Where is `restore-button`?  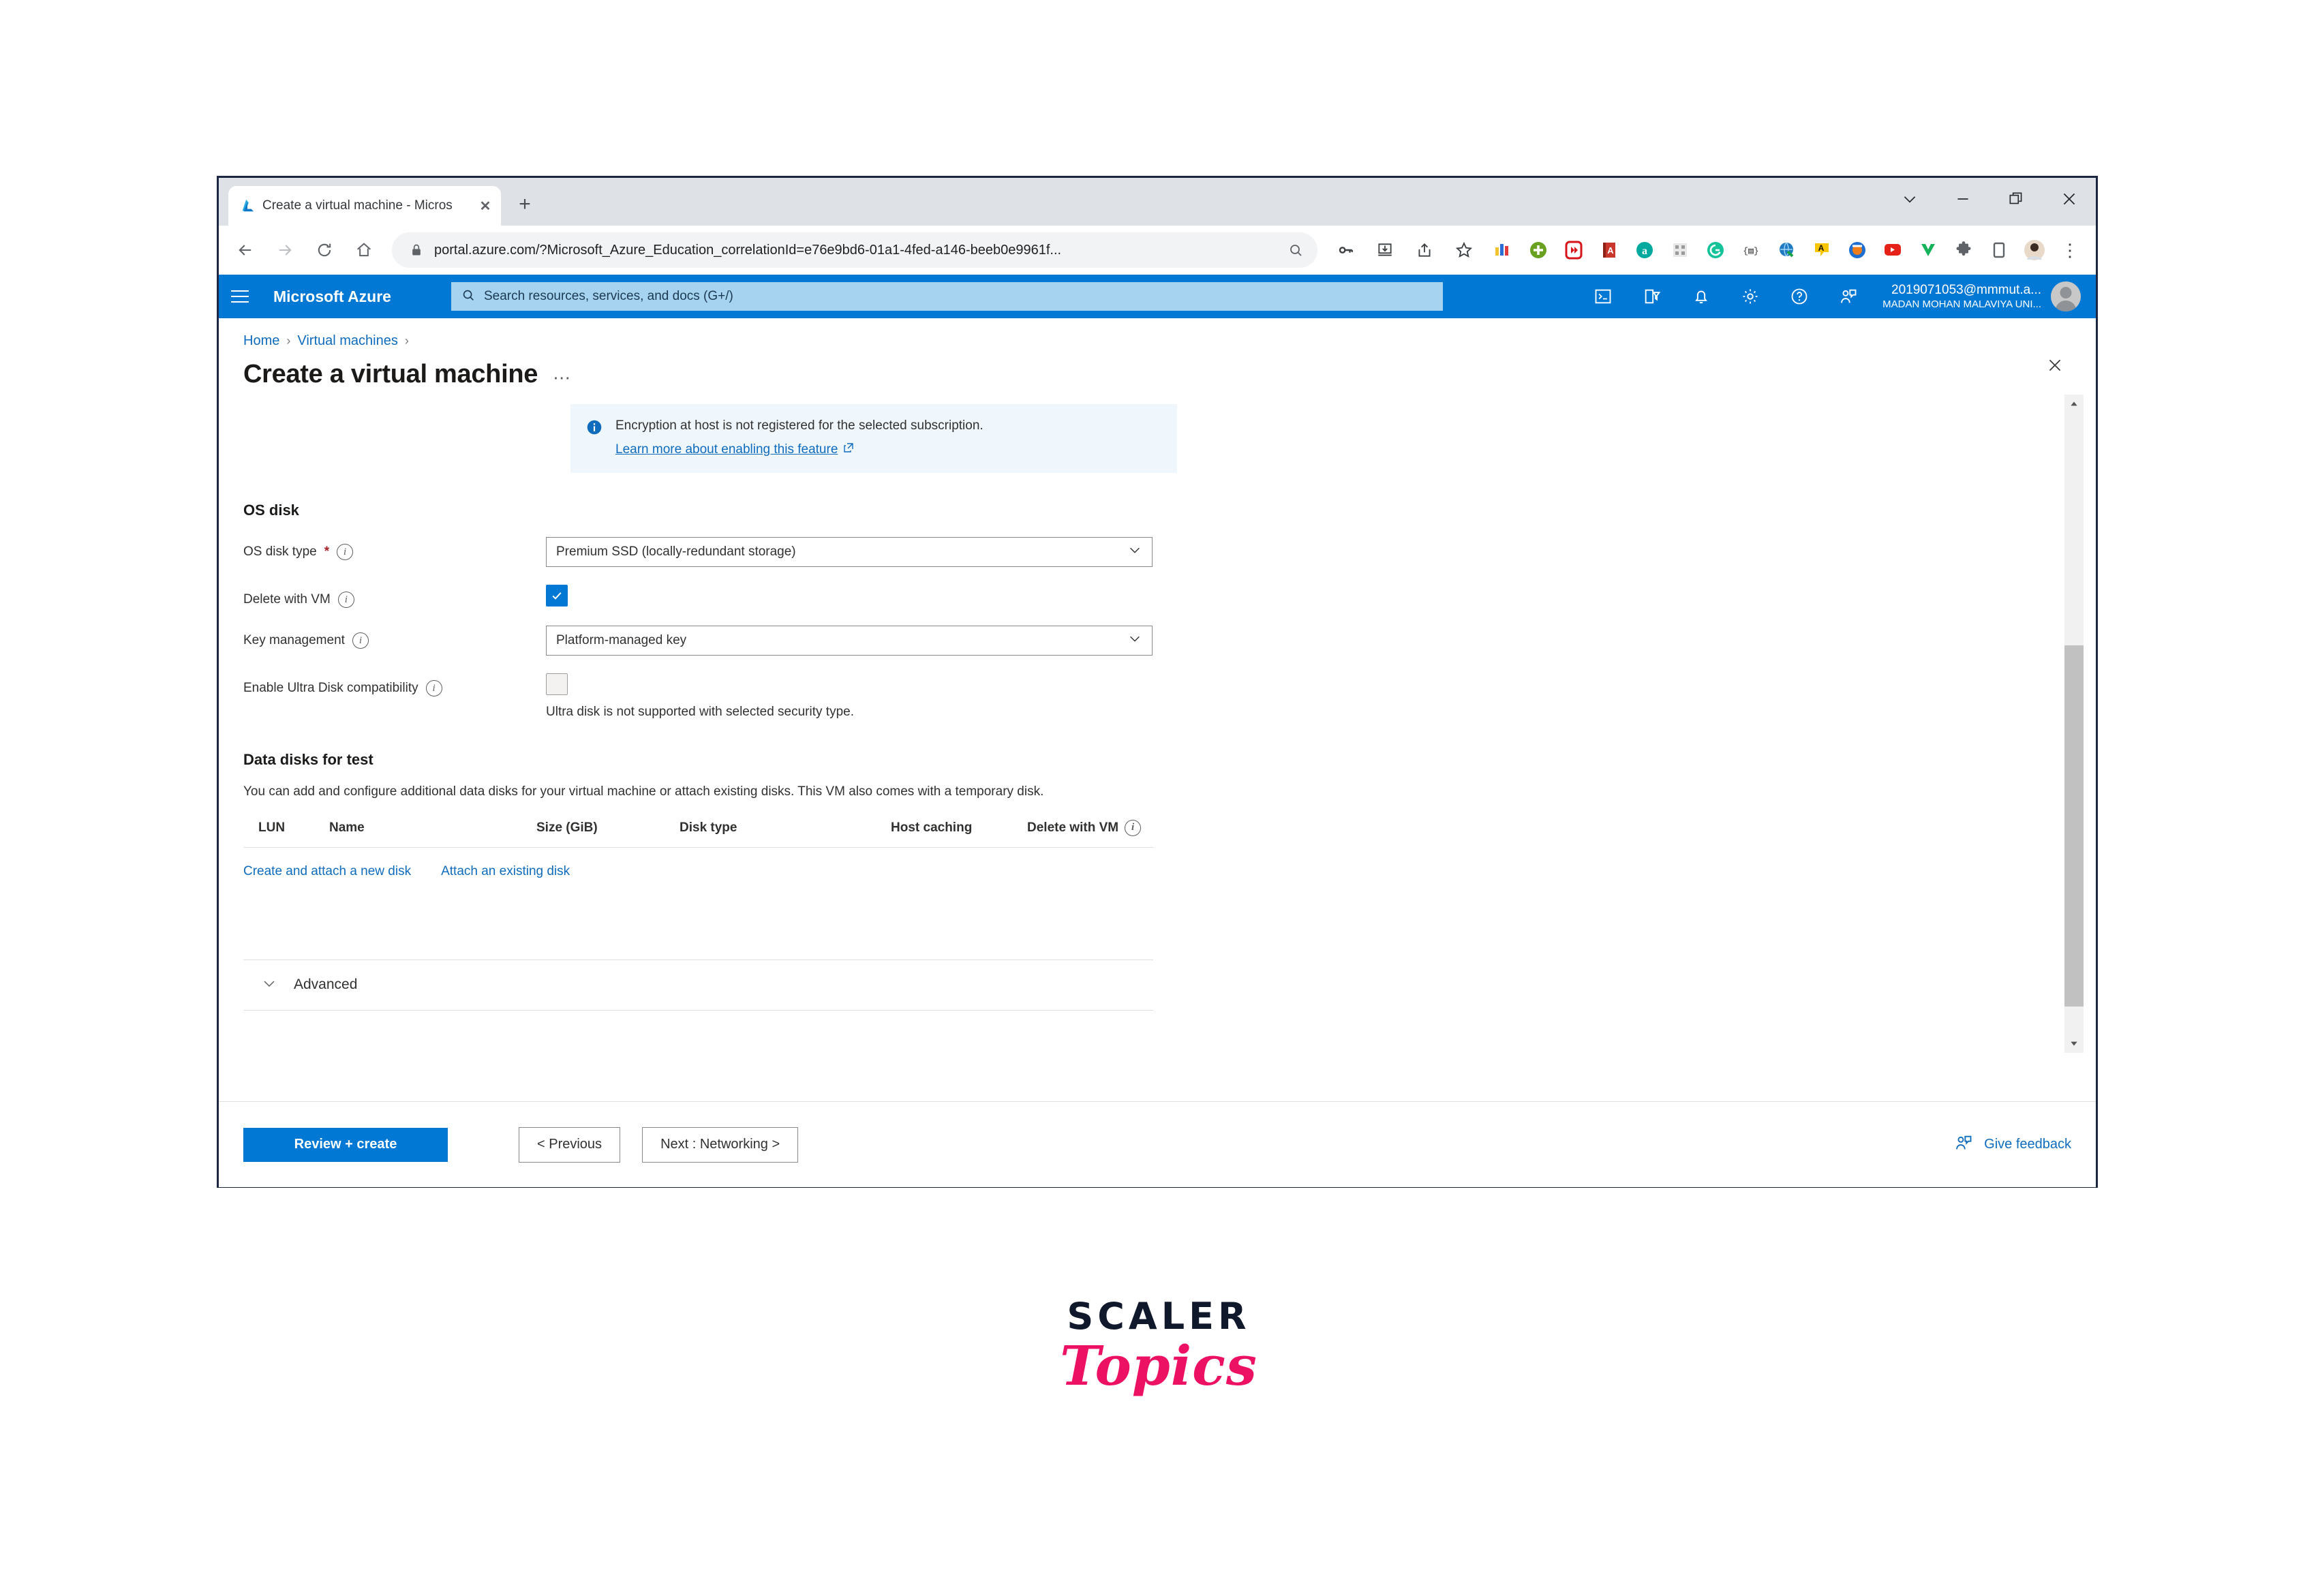 restore-button is located at coordinates (2016, 199).